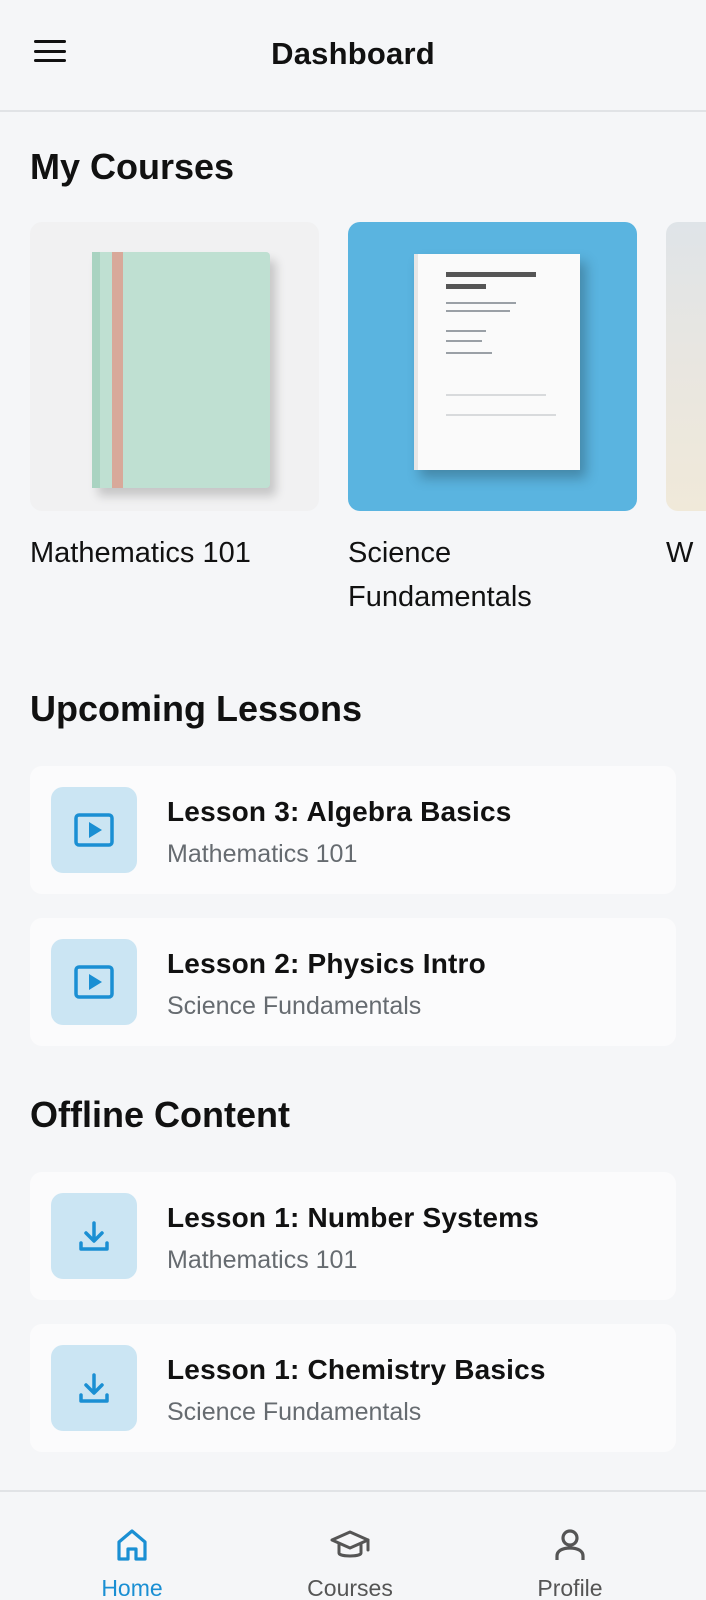 This screenshot has height=1600, width=706. I want to click on page-title: Dashboard, so click(353, 53).